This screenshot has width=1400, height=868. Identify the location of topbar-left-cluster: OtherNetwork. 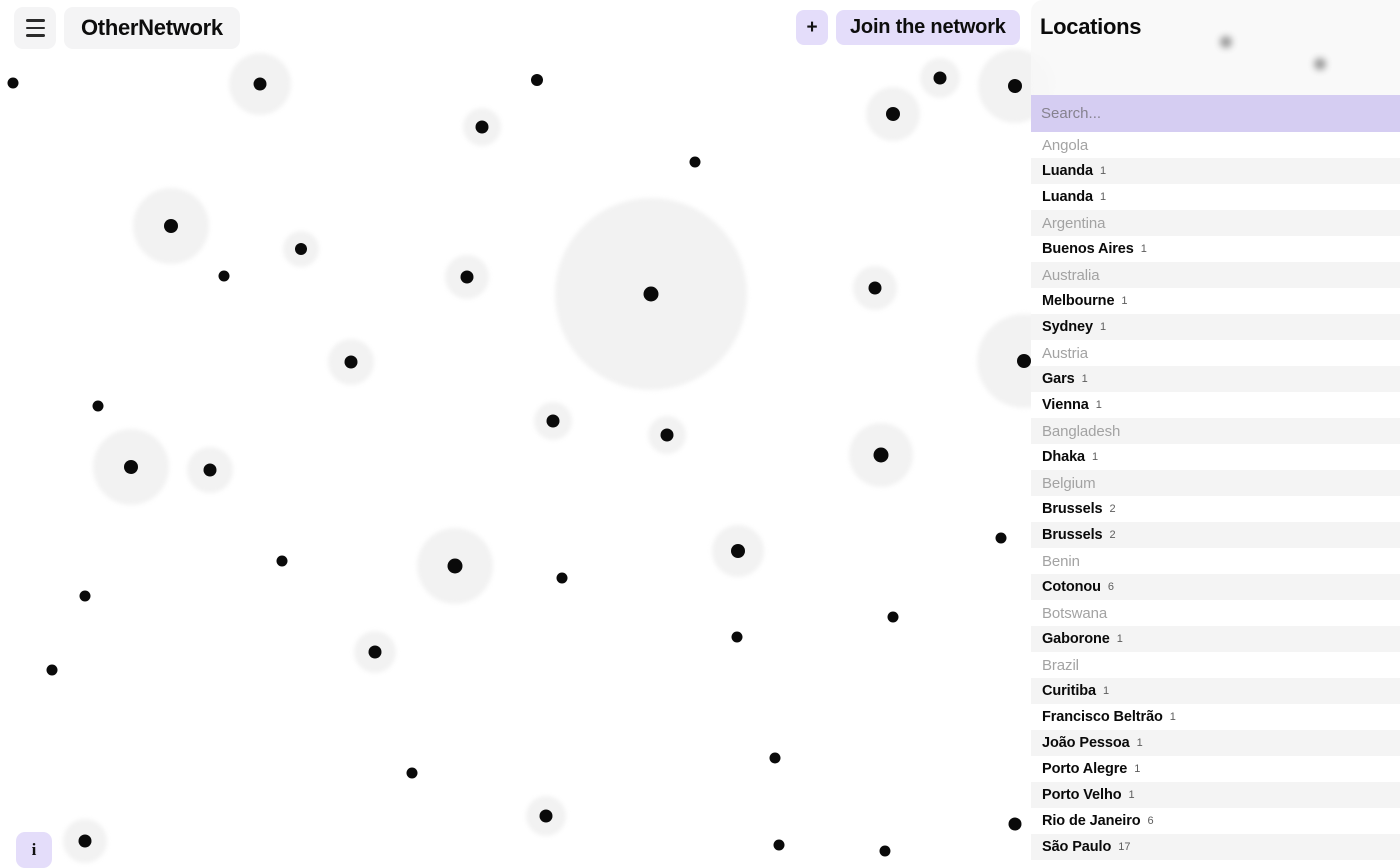
(127, 28).